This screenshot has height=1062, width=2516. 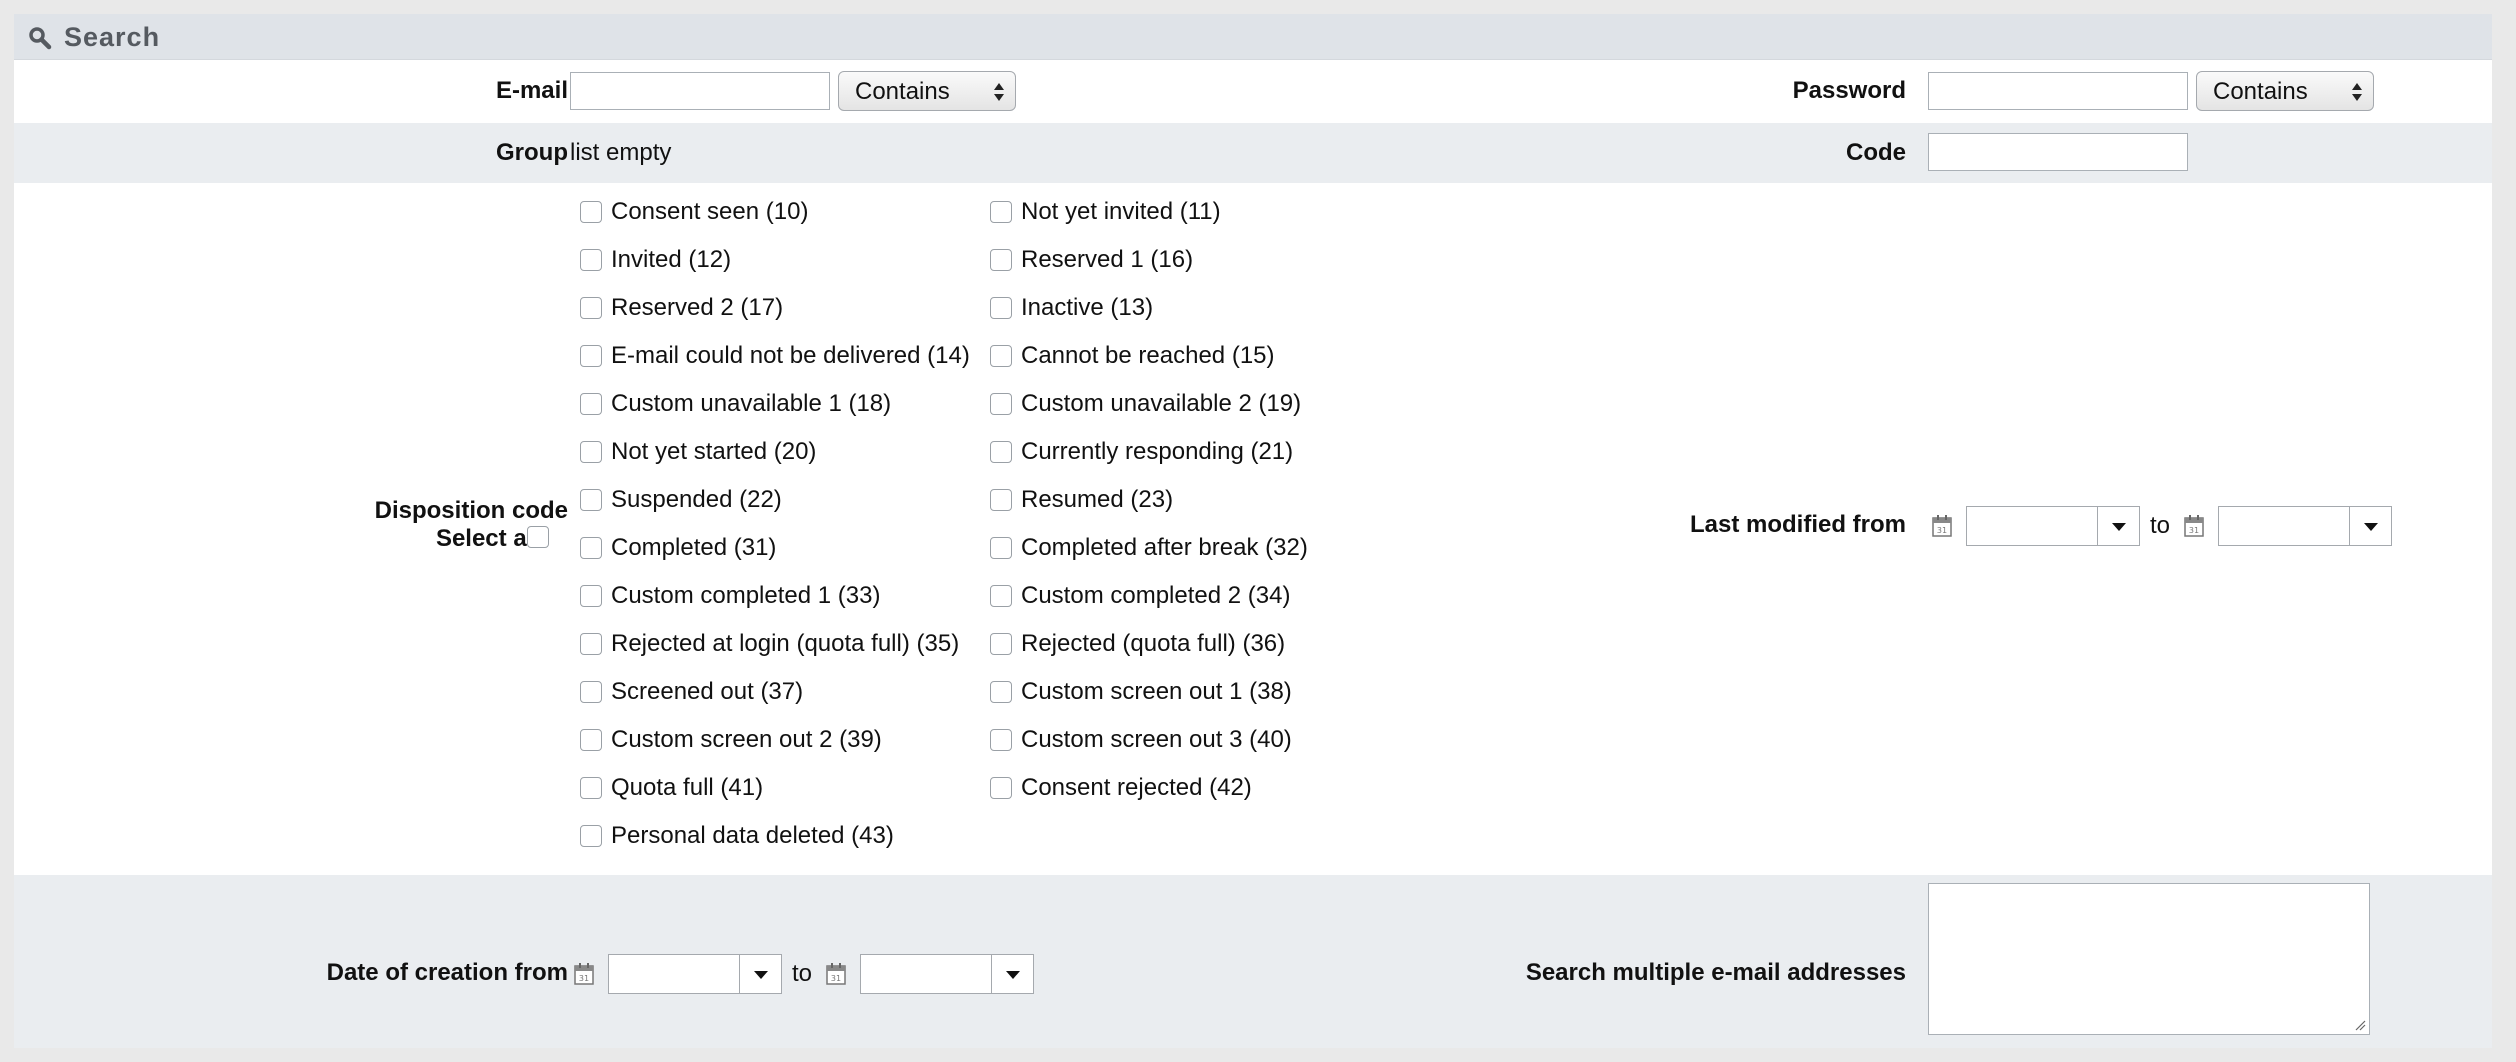 What do you see at coordinates (471, 510) in the screenshot?
I see `disposition-label: Disposition code` at bounding box center [471, 510].